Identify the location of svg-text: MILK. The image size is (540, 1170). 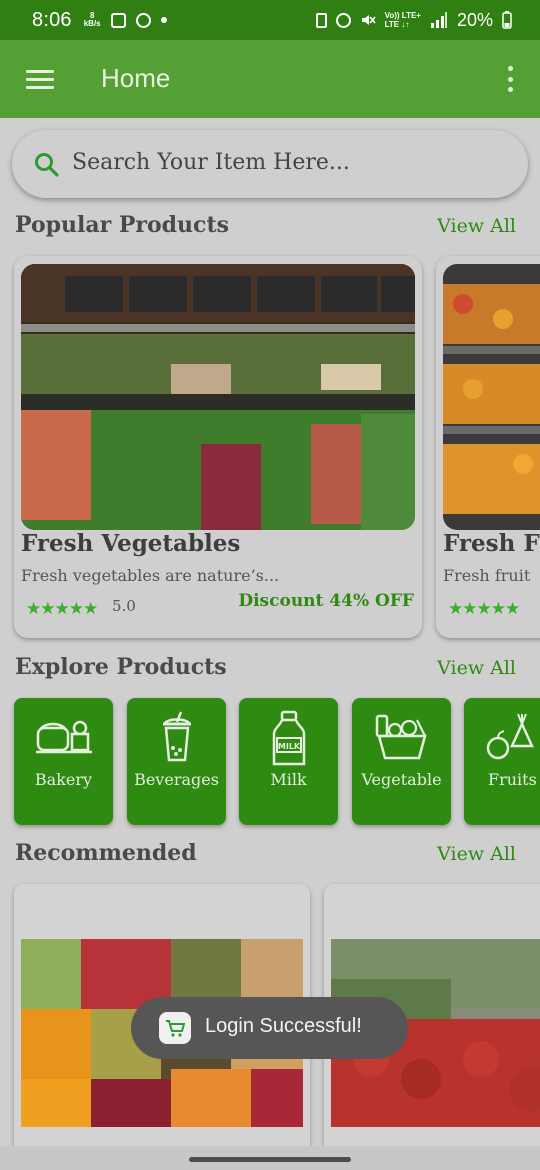
(288, 746).